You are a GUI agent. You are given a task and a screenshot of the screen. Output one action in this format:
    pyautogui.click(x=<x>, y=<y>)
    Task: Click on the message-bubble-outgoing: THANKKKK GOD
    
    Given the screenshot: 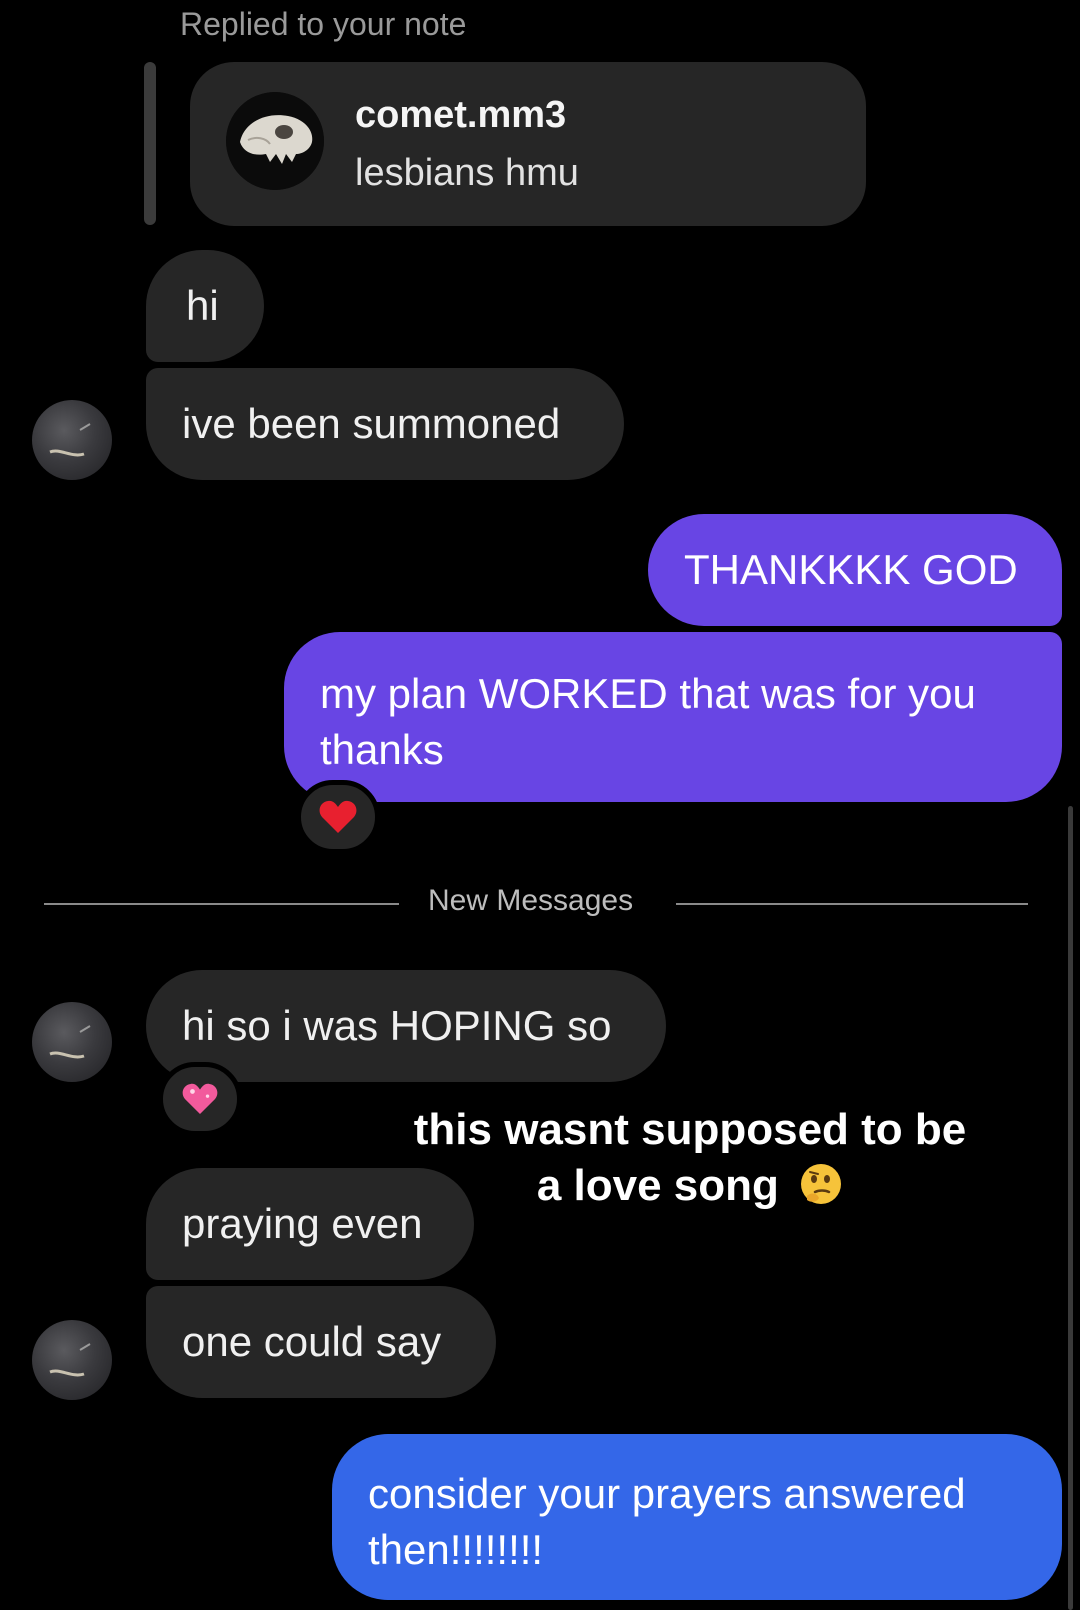 What is the action you would take?
    pyautogui.click(x=855, y=570)
    